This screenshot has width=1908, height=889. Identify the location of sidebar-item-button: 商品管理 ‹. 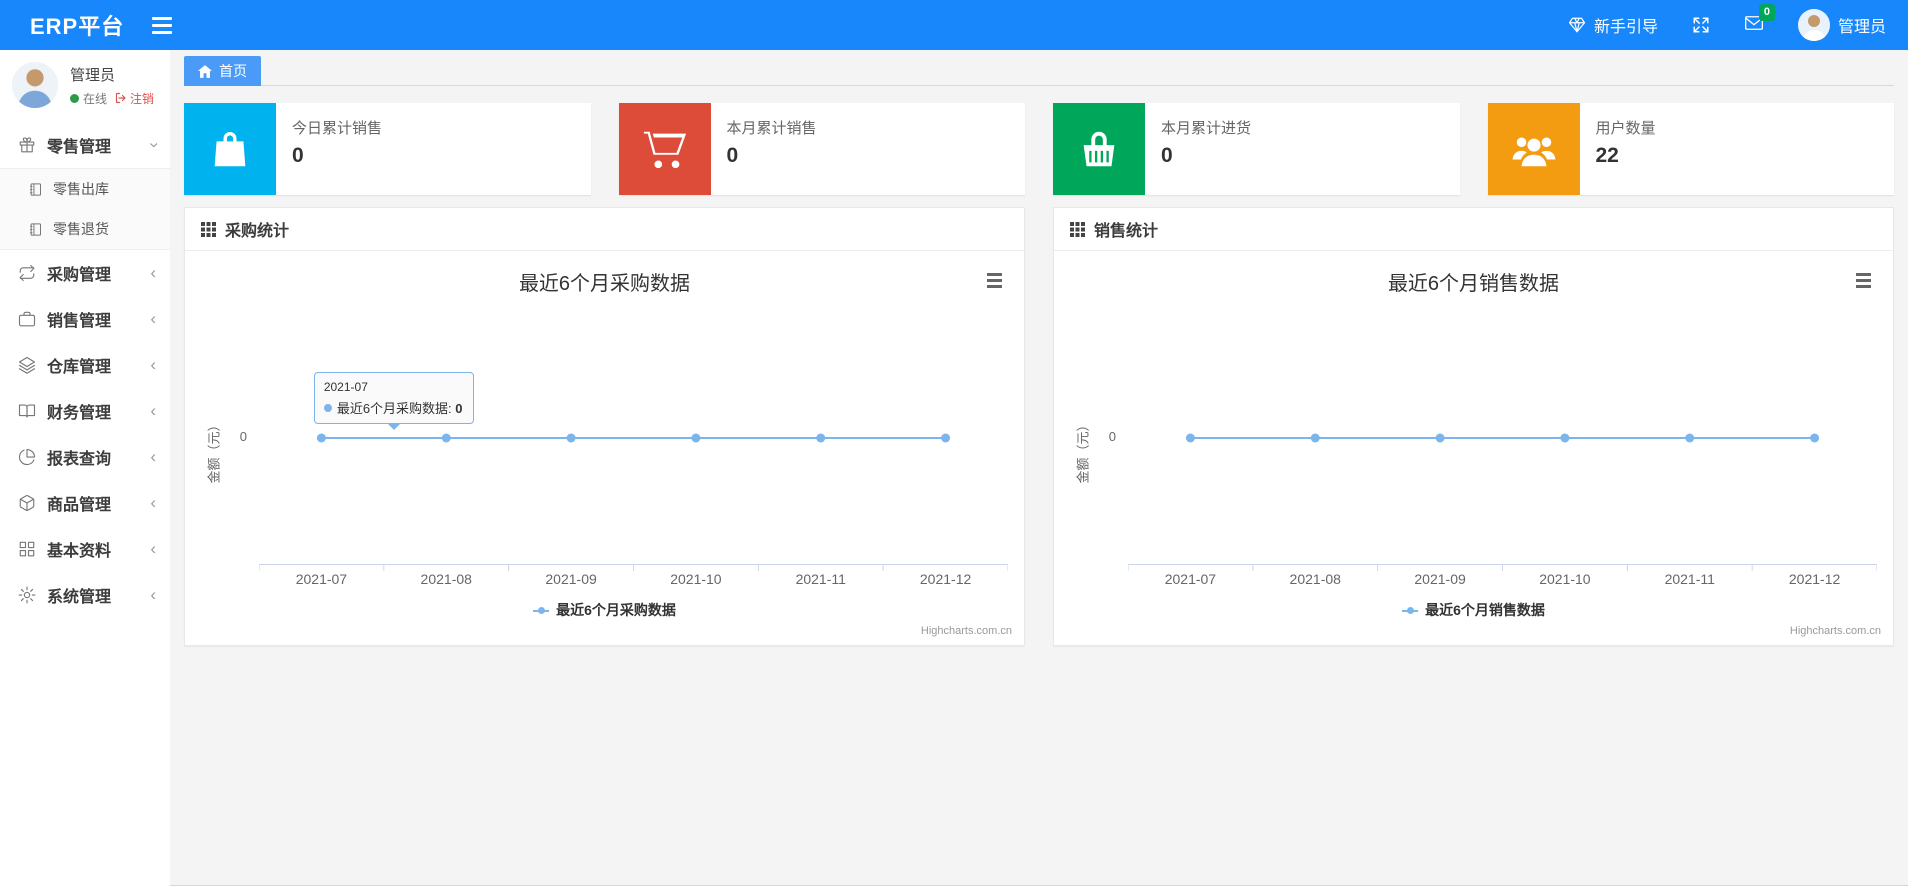
(85, 503).